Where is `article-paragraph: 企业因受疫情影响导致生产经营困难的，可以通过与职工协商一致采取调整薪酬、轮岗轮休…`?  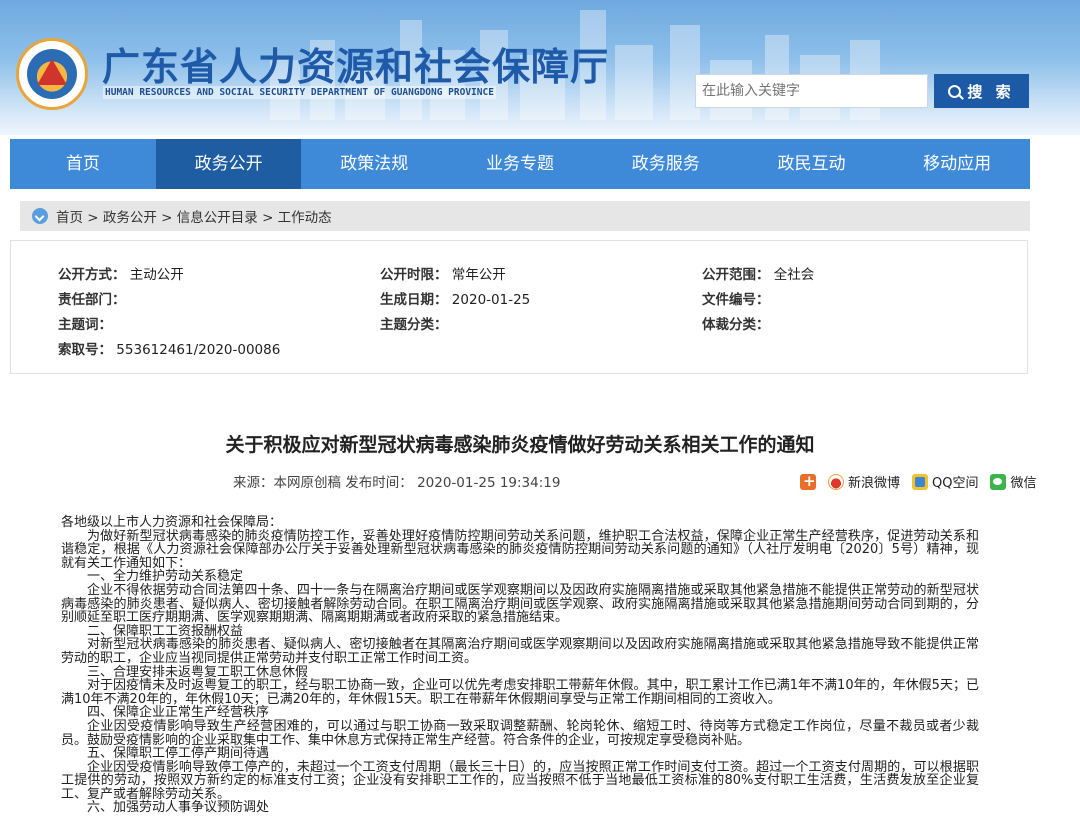
article-paragraph: 企业因受疫情影响导致生产经营困难的，可以通过与职工协商一致采取调整薪酬、轮岗轮休… is located at coordinates (520, 733).